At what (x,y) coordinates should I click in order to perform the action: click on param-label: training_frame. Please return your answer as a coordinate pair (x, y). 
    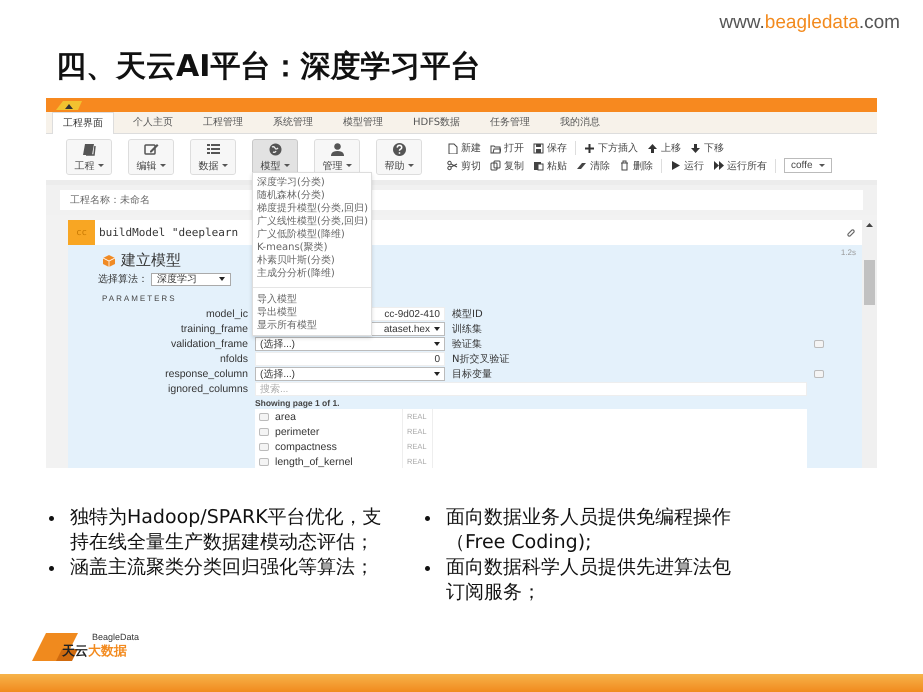
    Looking at the image, I should click on (214, 329).